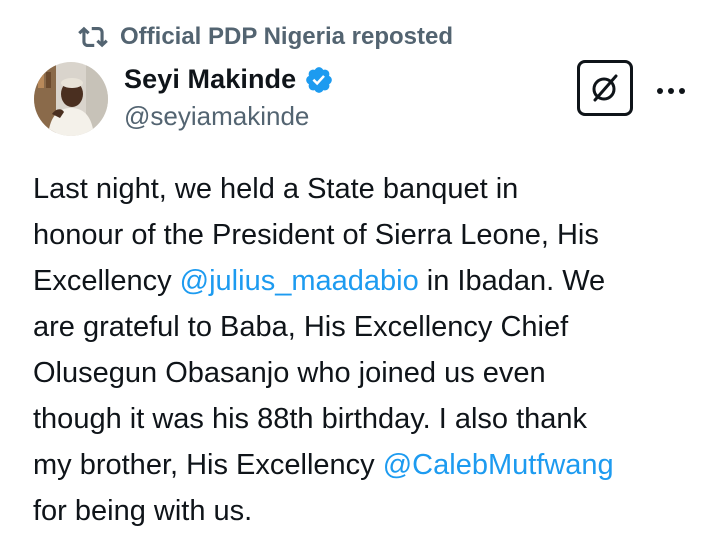 Image resolution: width=720 pixels, height=537 pixels. I want to click on tweet-line: Olusegun Obasanjo who joined us even, so click(289, 373).